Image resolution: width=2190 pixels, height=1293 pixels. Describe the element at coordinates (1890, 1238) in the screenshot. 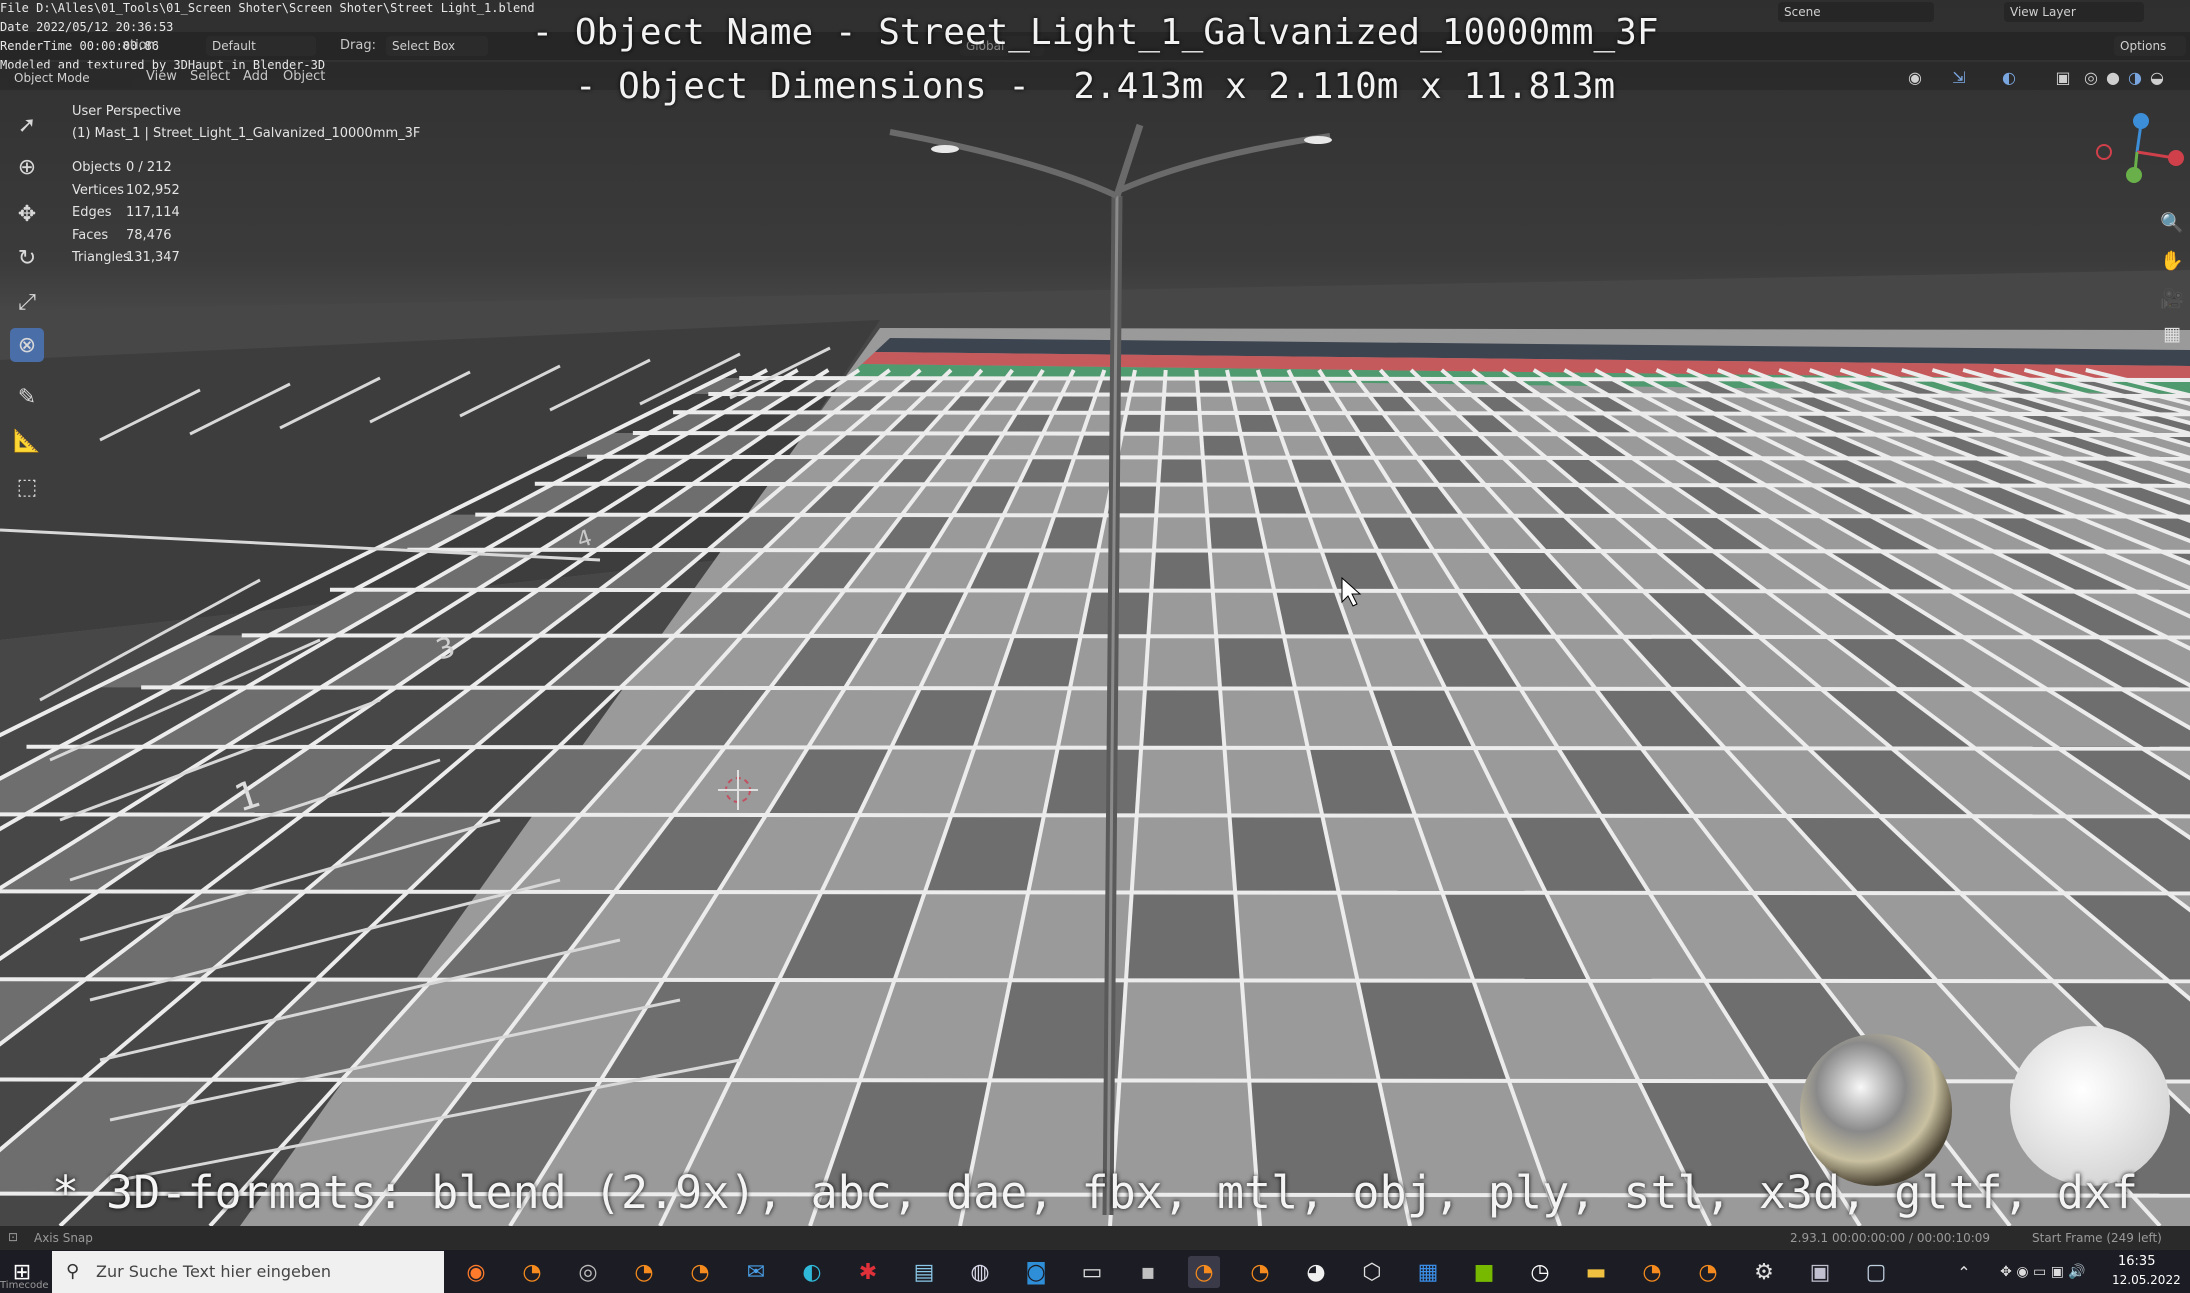

I see `version-time-label: 2.93.1 00:00:00:00 / 00:00:10:09` at that location.